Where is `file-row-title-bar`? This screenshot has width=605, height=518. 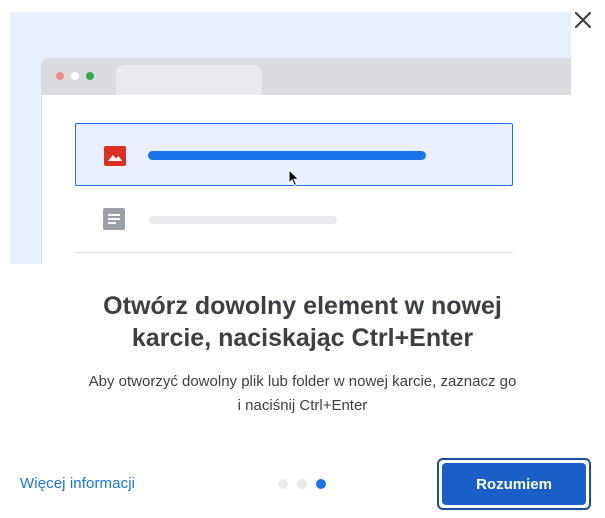
file-row-title-bar is located at coordinates (243, 220).